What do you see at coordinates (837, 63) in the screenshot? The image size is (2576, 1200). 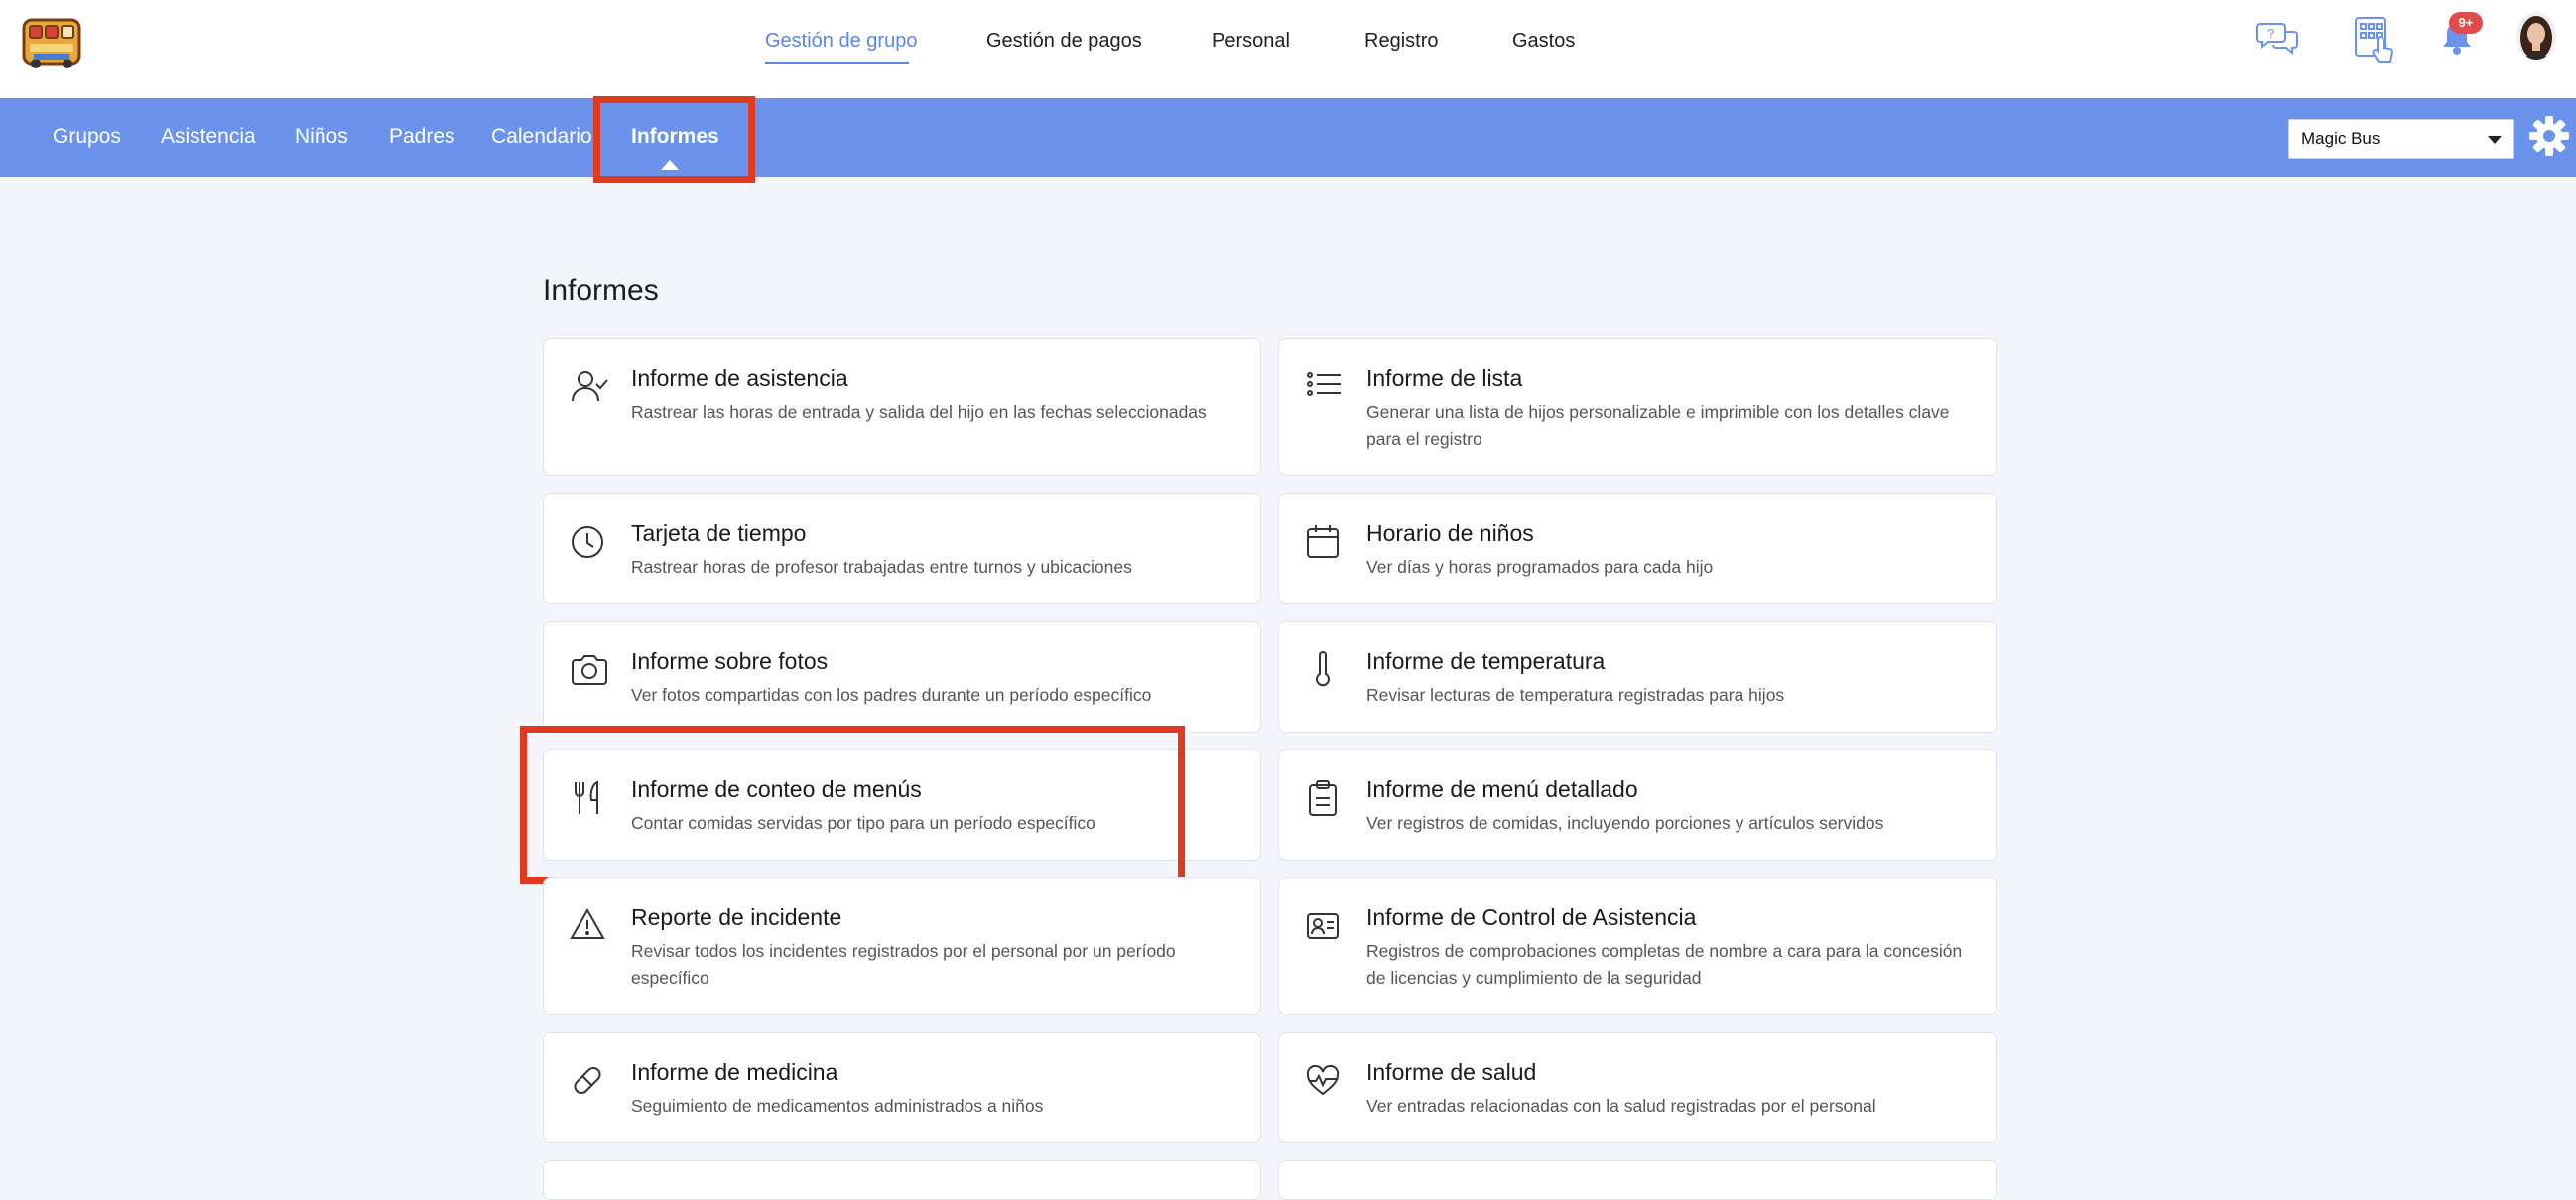 I see `active-tab-underline` at bounding box center [837, 63].